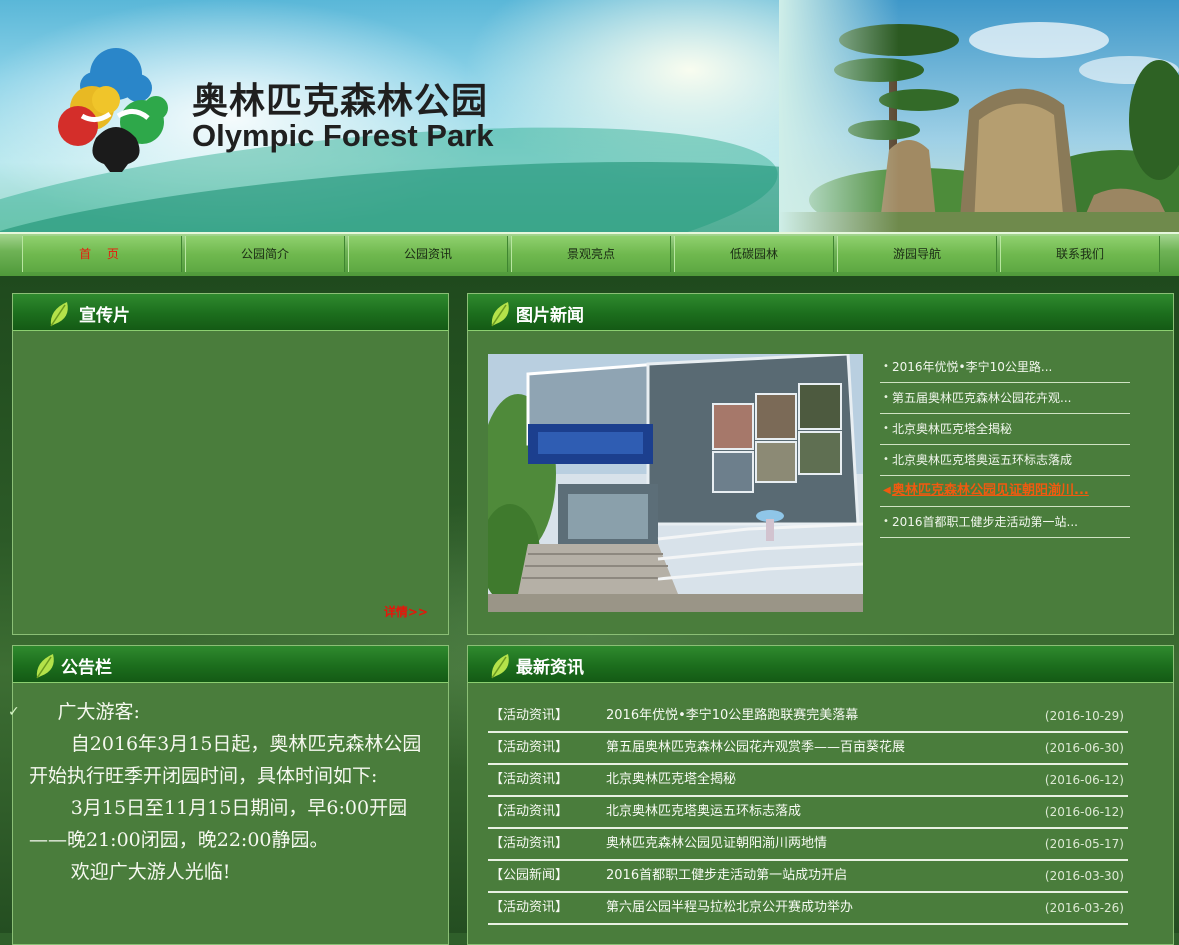  Describe the element at coordinates (113, 110) in the screenshot. I see `park-logo-icon` at that location.